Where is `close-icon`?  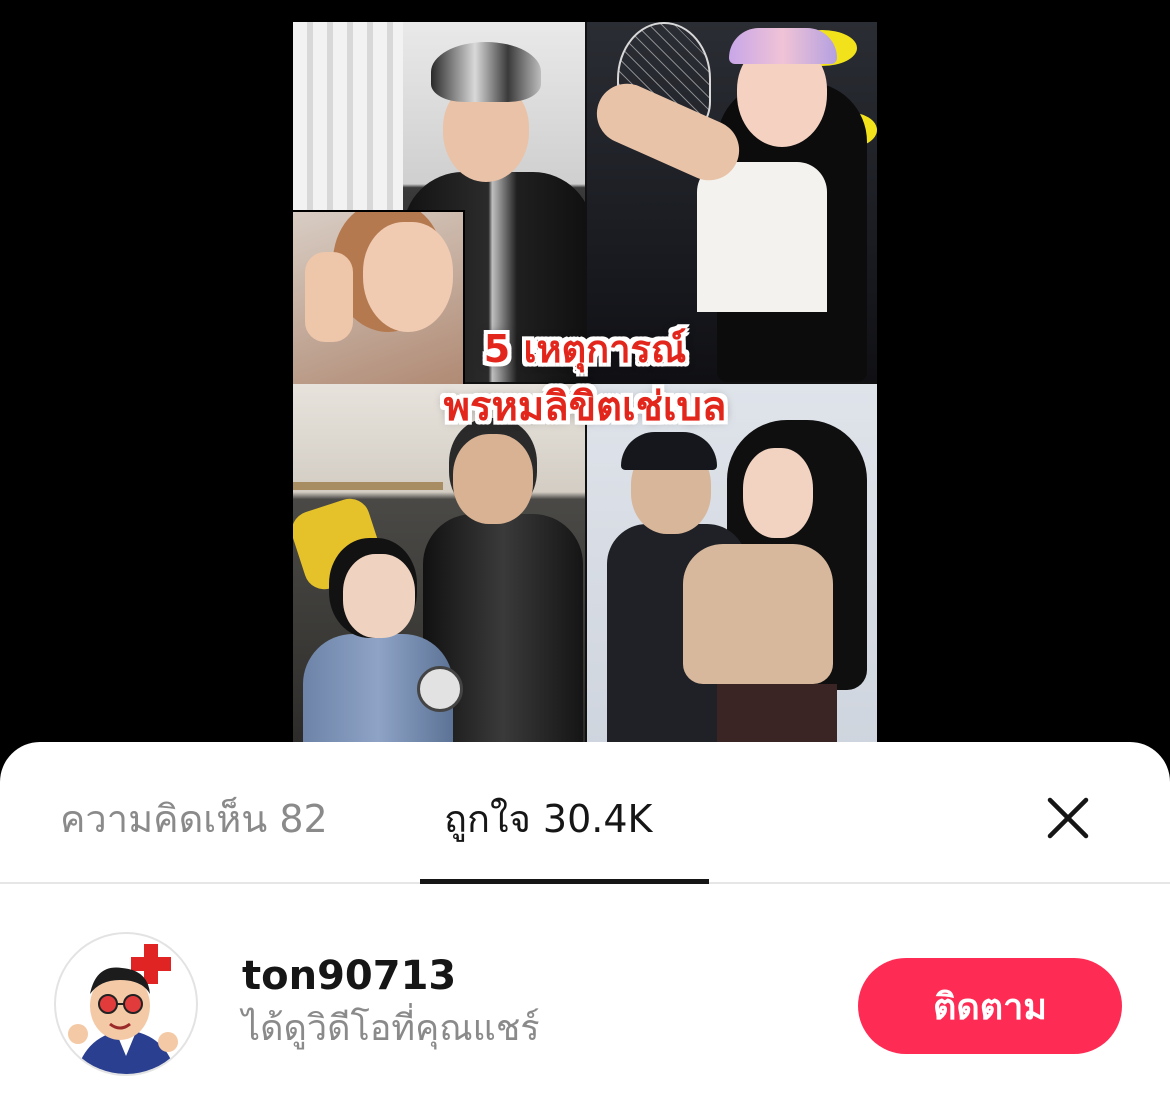 close-icon is located at coordinates (1068, 818).